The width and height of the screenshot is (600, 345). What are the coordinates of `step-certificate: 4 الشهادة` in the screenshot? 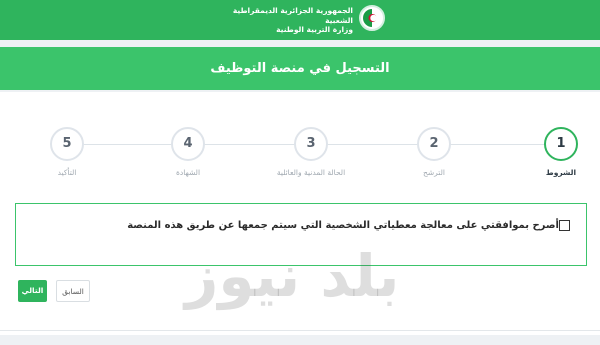 It's located at (188, 152).